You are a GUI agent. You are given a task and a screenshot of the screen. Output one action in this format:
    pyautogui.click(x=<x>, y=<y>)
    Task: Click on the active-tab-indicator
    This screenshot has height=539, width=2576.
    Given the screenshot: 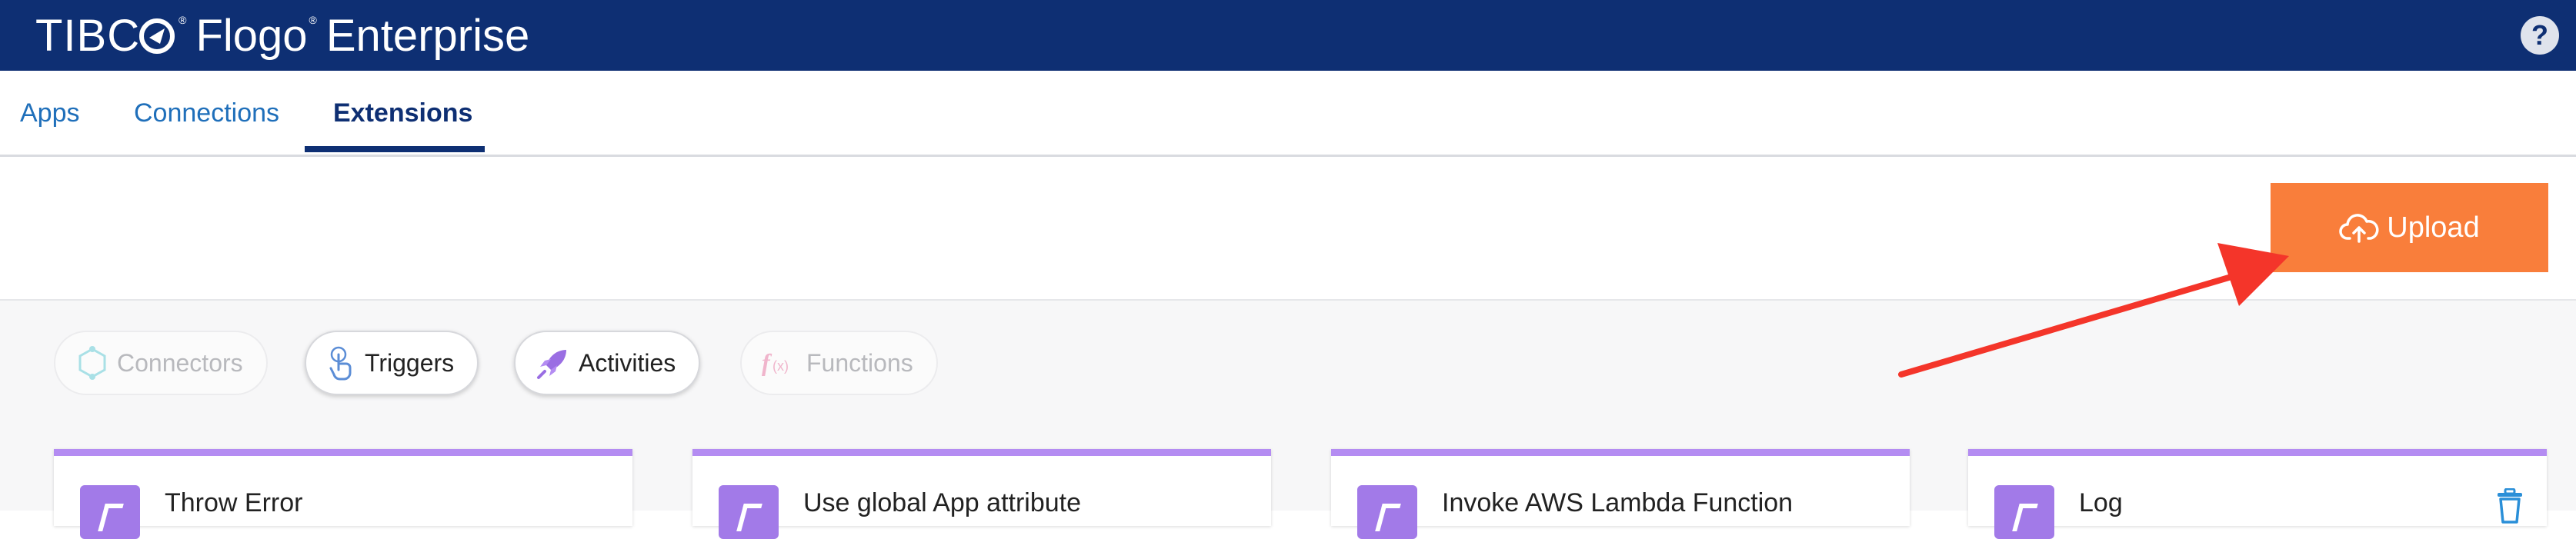 What is the action you would take?
    pyautogui.click(x=395, y=149)
    